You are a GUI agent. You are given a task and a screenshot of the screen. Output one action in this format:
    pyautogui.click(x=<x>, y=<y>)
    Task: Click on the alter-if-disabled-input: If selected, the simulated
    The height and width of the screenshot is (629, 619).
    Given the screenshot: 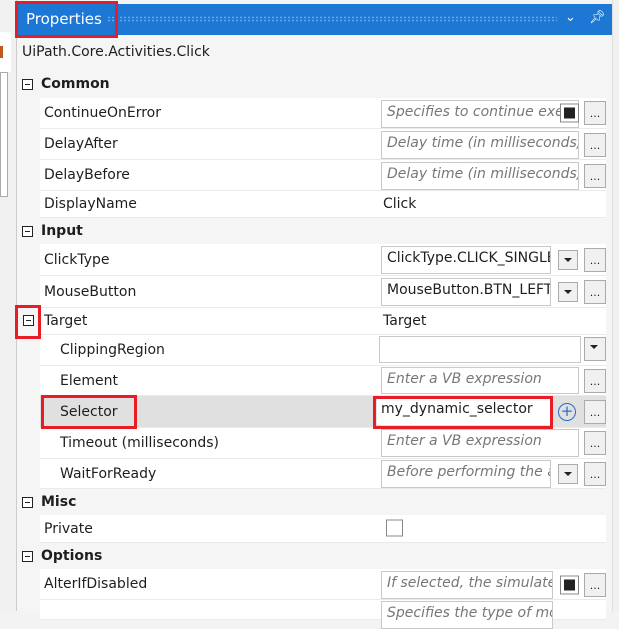 What is the action you would take?
    pyautogui.click(x=467, y=585)
    